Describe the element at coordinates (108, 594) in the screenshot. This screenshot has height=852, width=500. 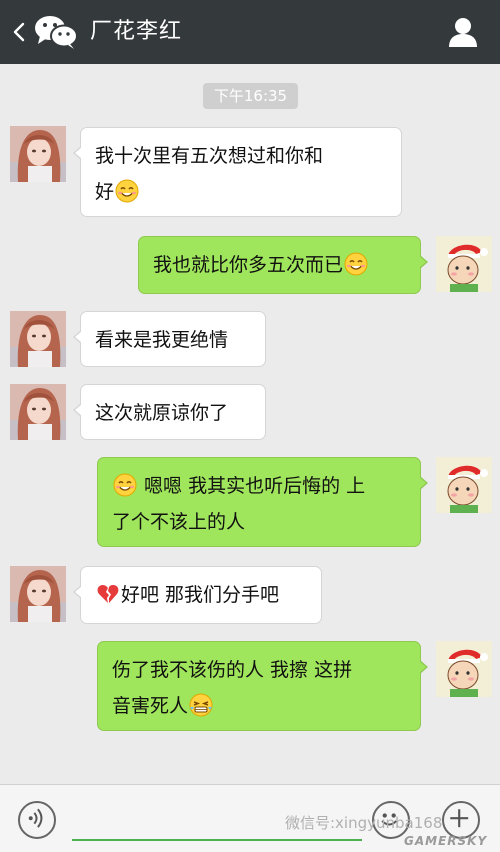
I see `broken-heart-emoji-icon` at that location.